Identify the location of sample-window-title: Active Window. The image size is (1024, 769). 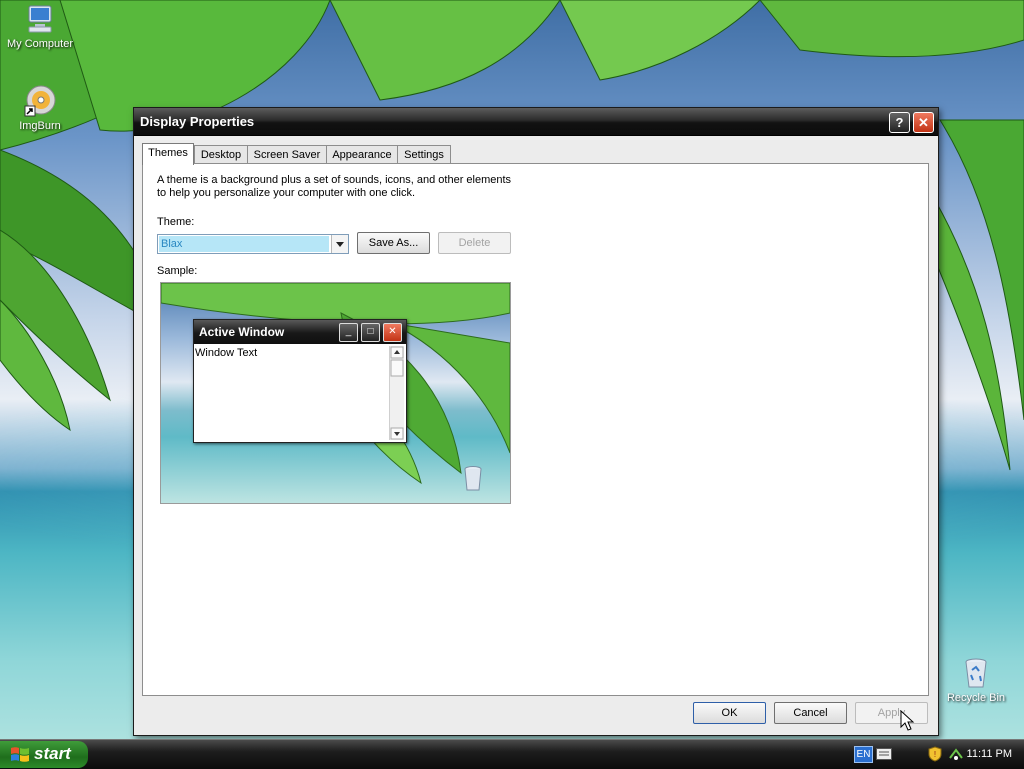
(242, 332).